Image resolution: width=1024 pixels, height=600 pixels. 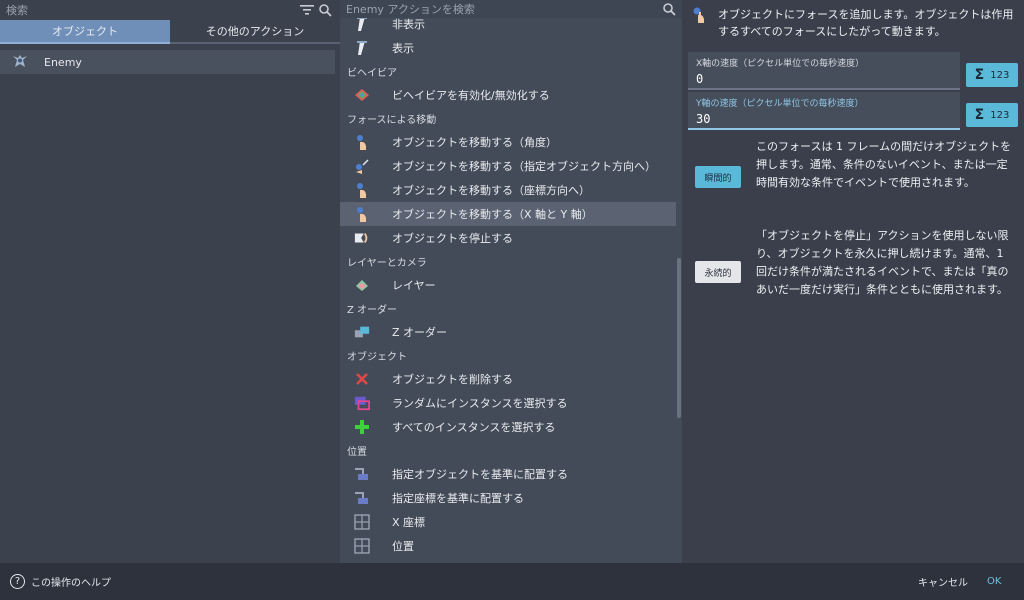 I want to click on action-item: オブジェクトを移動する（指定オブジェクト方向へ）, so click(x=508, y=166).